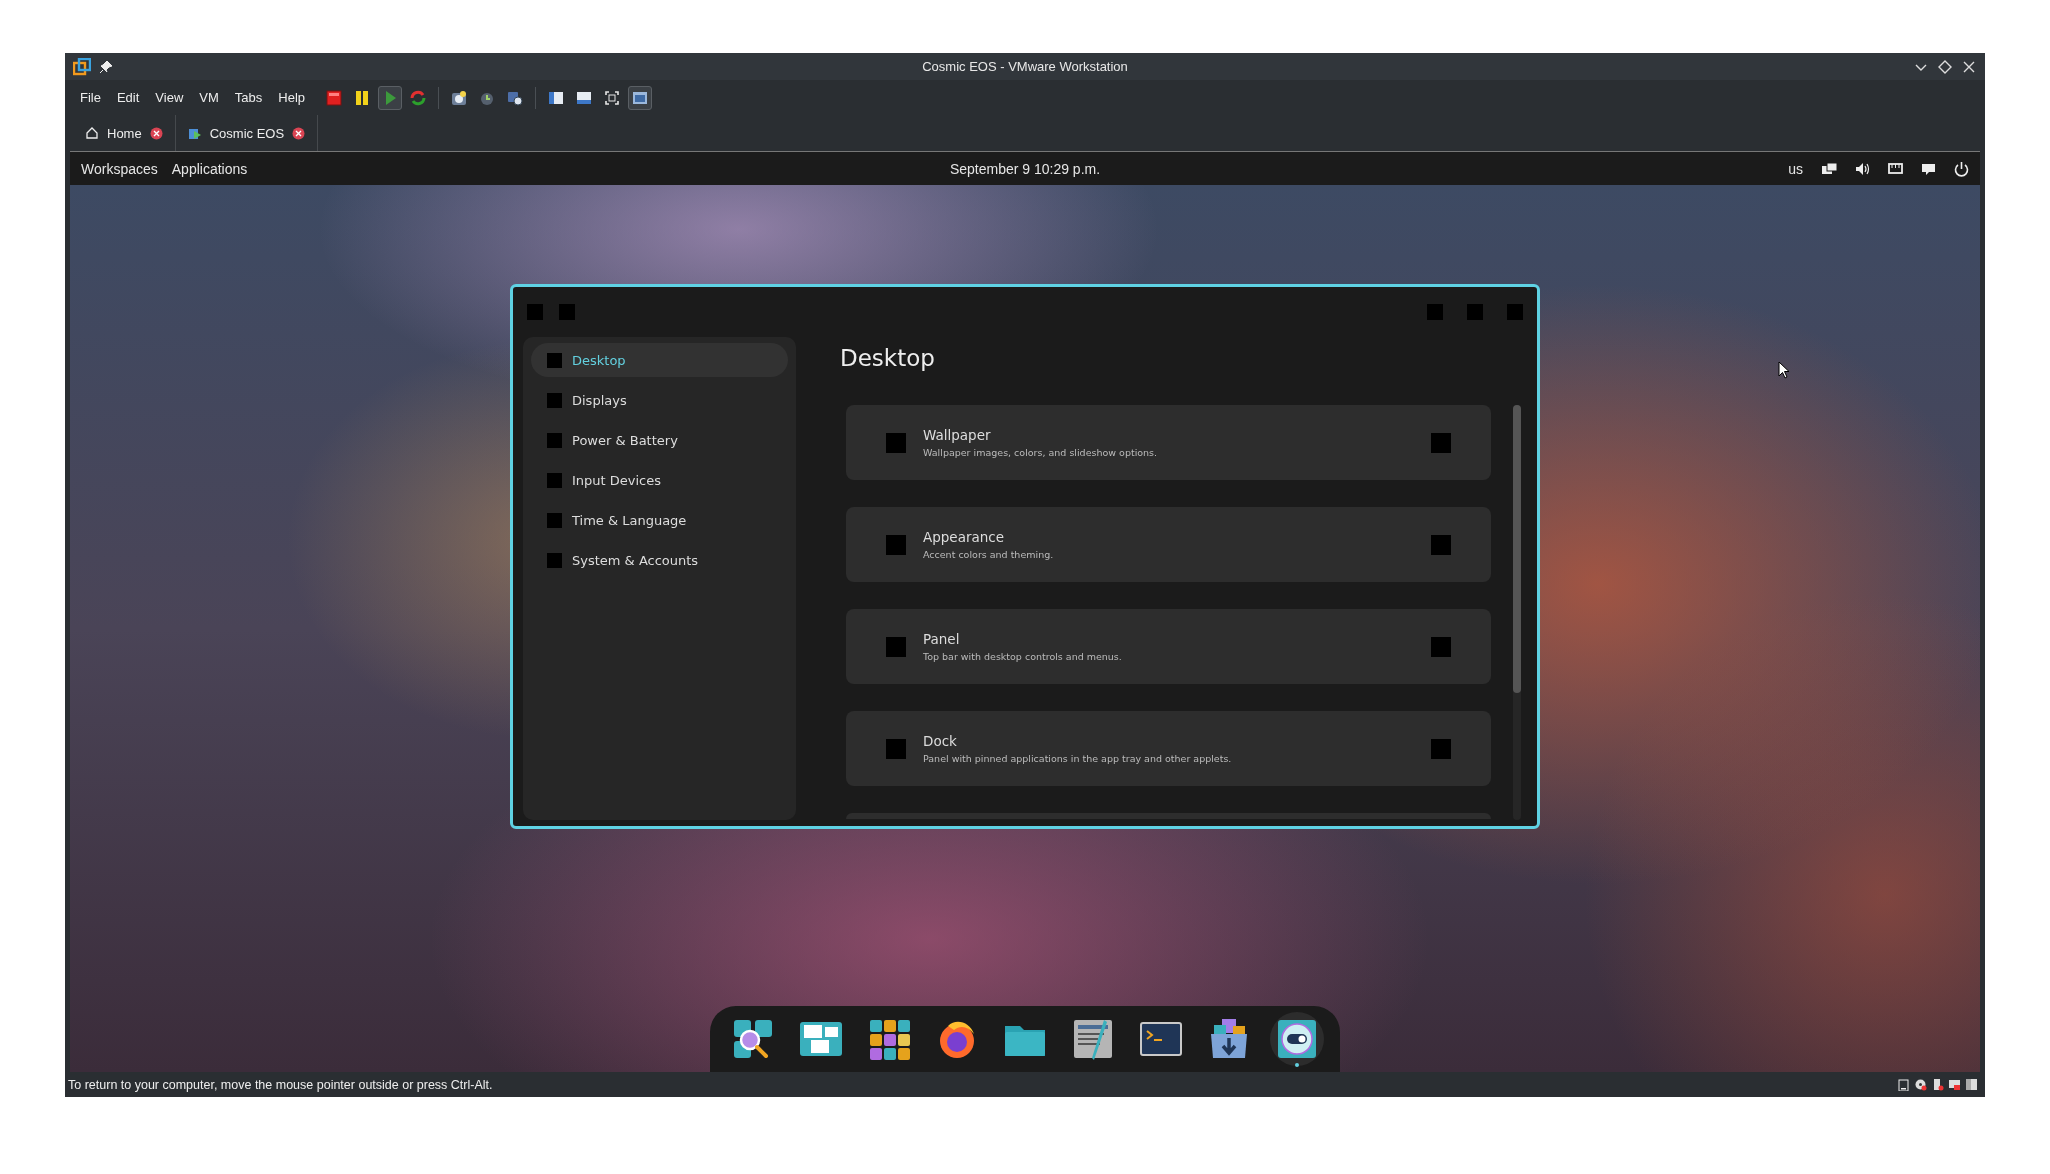 The width and height of the screenshot is (2050, 1174). What do you see at coordinates (209, 97) in the screenshot?
I see `menu-item: VM` at bounding box center [209, 97].